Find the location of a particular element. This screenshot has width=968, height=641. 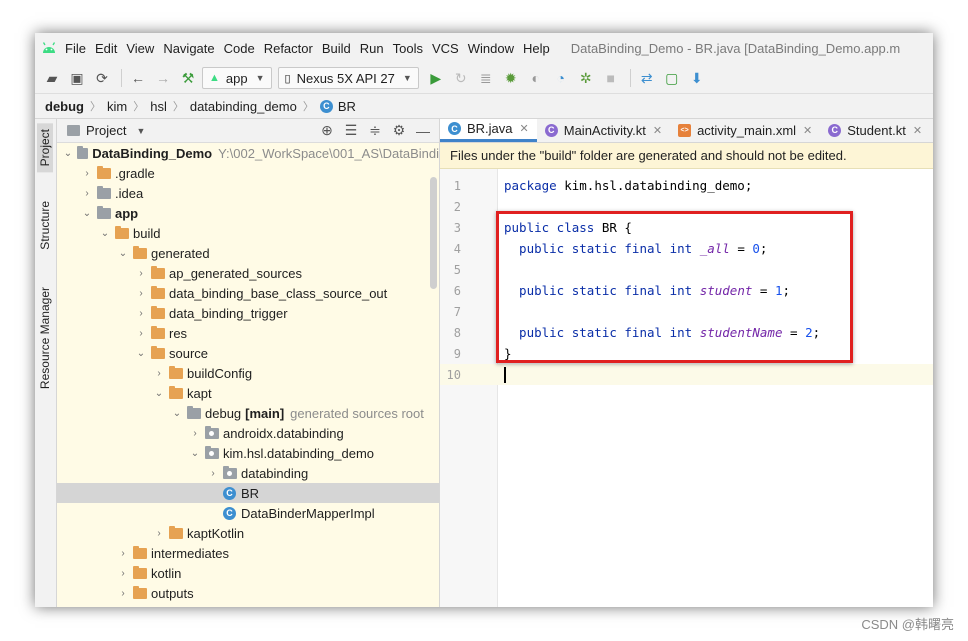

hide-icon: — is located at coordinates (423, 131).